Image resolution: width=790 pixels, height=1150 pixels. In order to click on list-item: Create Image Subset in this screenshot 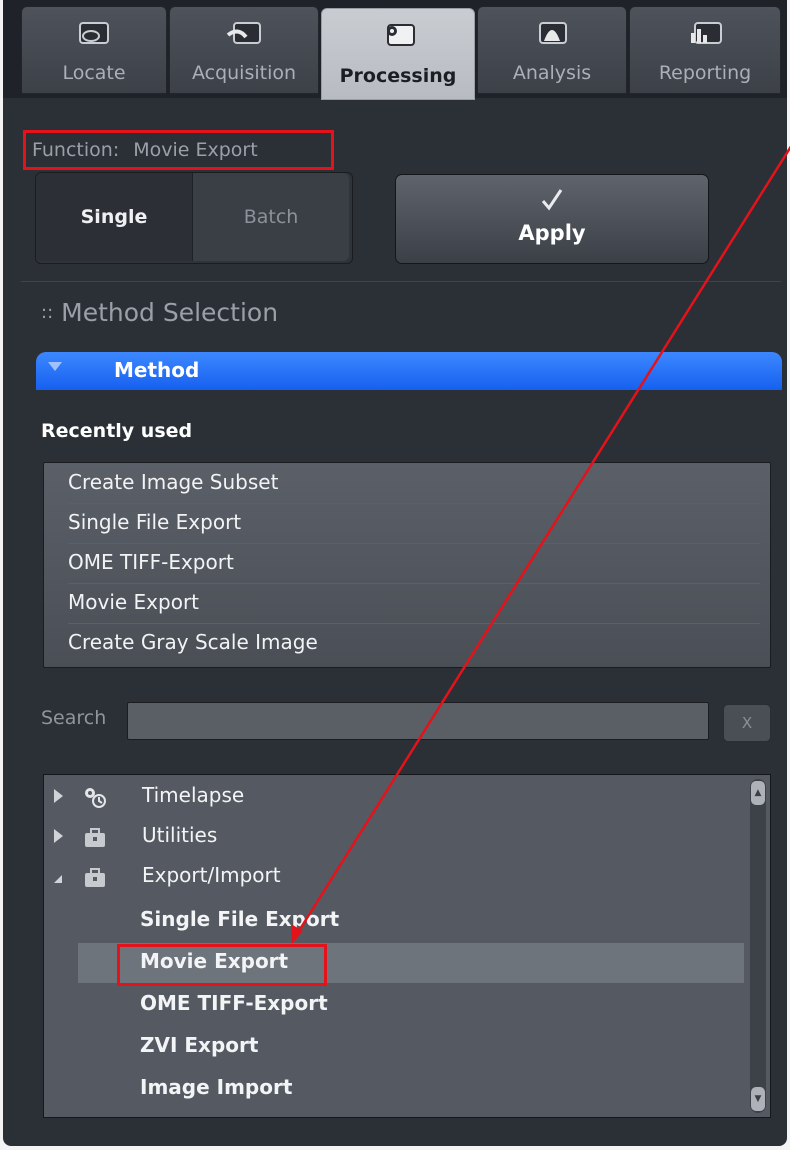, I will do `click(414, 483)`.